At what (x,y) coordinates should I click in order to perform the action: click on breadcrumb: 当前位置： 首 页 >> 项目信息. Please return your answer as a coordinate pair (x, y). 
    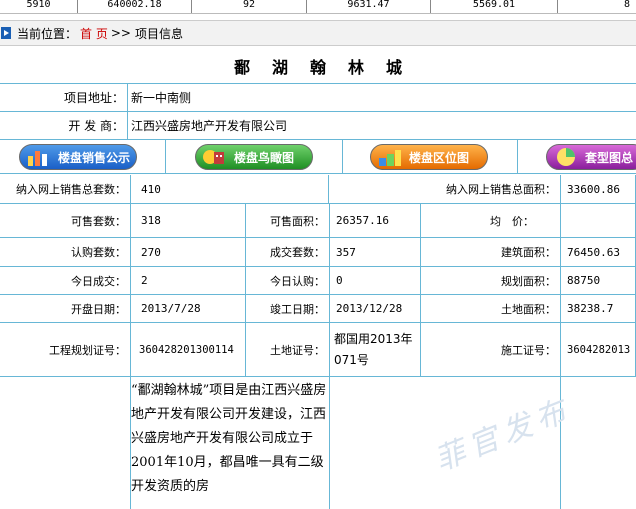
    Looking at the image, I should click on (318, 33).